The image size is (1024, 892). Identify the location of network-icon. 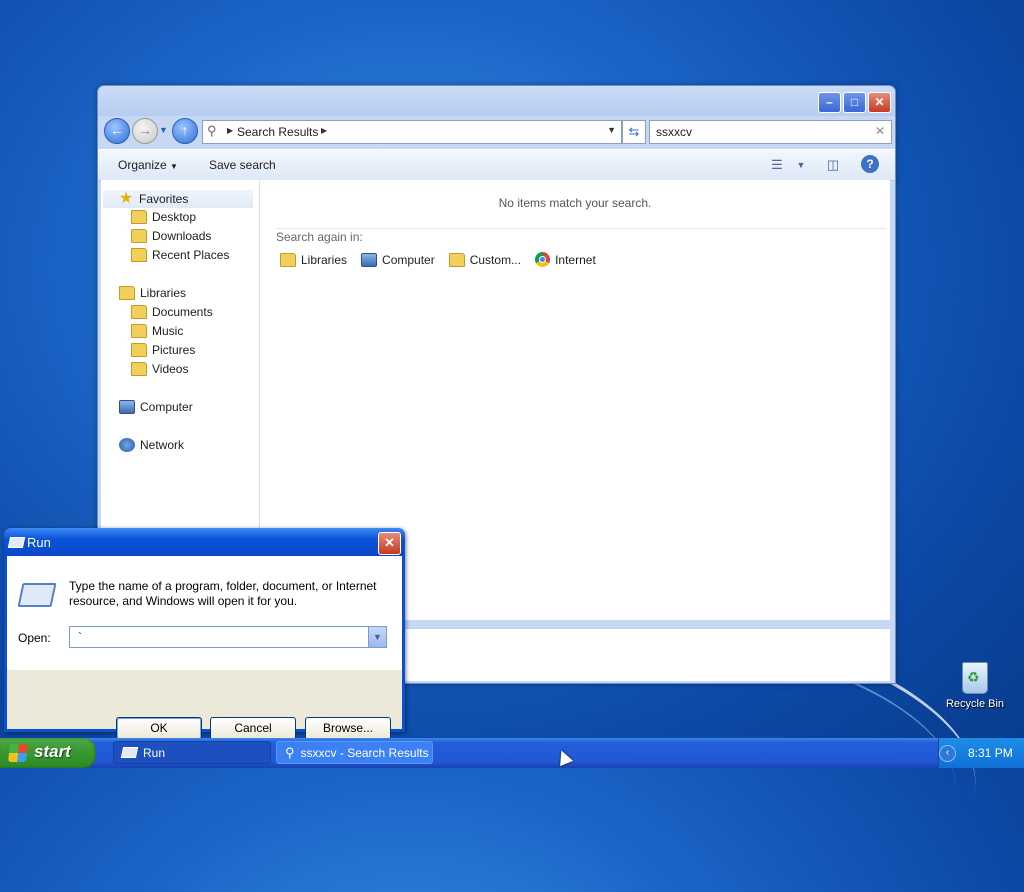
(127, 445).